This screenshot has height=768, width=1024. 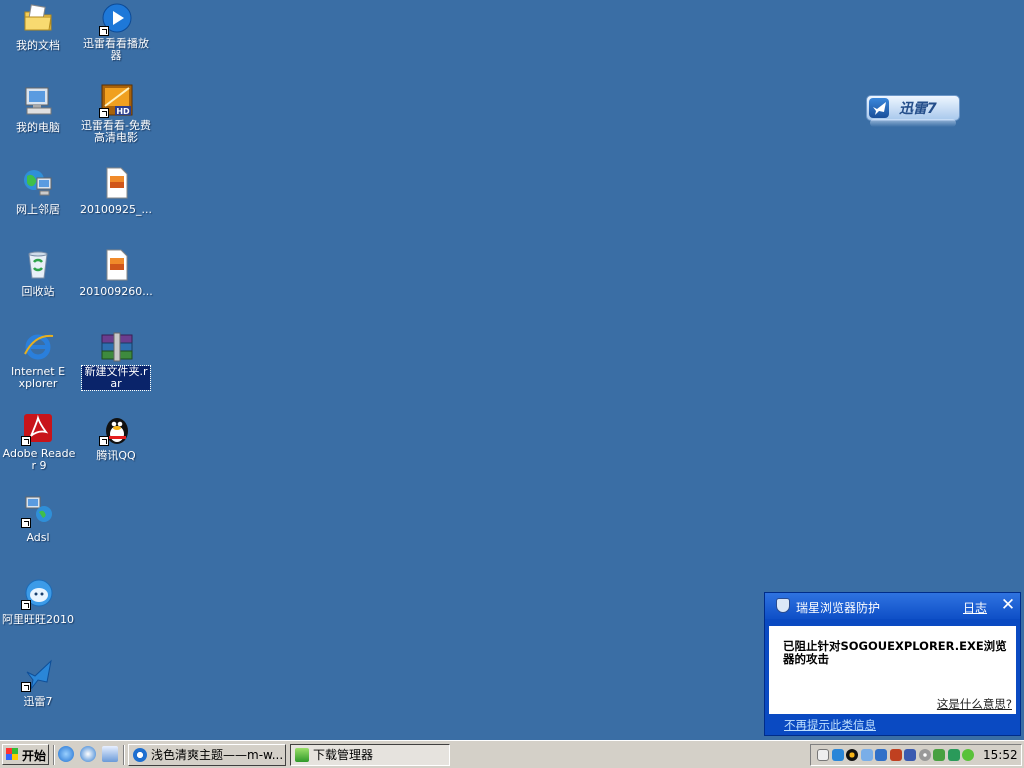 I want to click on desktop-icon-internet-explorer: Internet Explorer, so click(x=38, y=360).